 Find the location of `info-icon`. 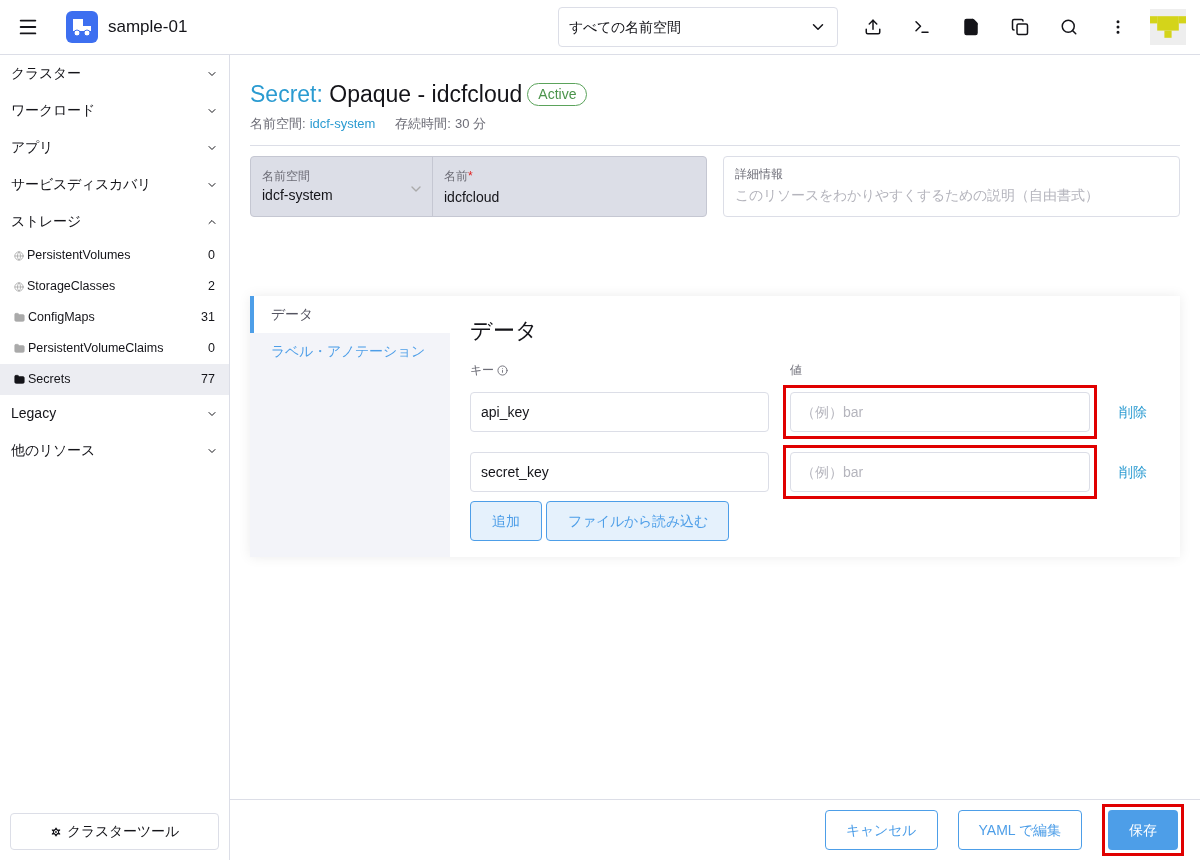

info-icon is located at coordinates (502, 370).